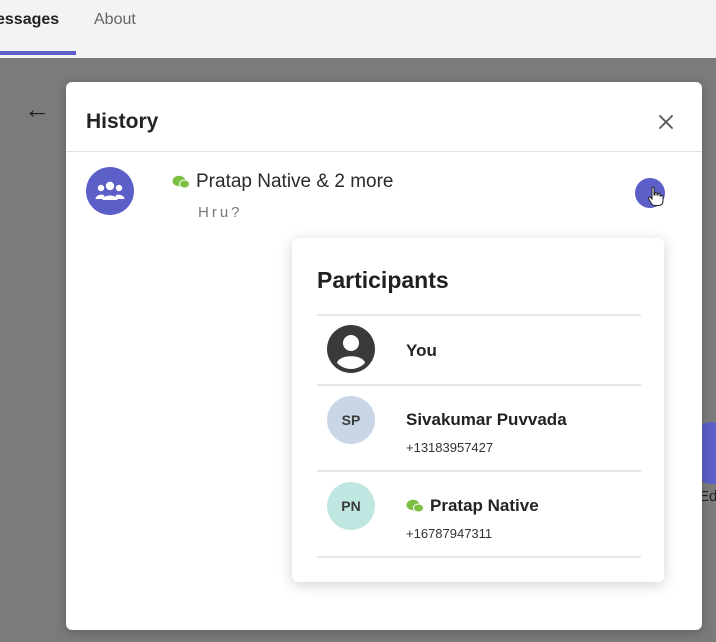  What do you see at coordinates (450, 447) in the screenshot?
I see `participant-phone: +13183957427` at bounding box center [450, 447].